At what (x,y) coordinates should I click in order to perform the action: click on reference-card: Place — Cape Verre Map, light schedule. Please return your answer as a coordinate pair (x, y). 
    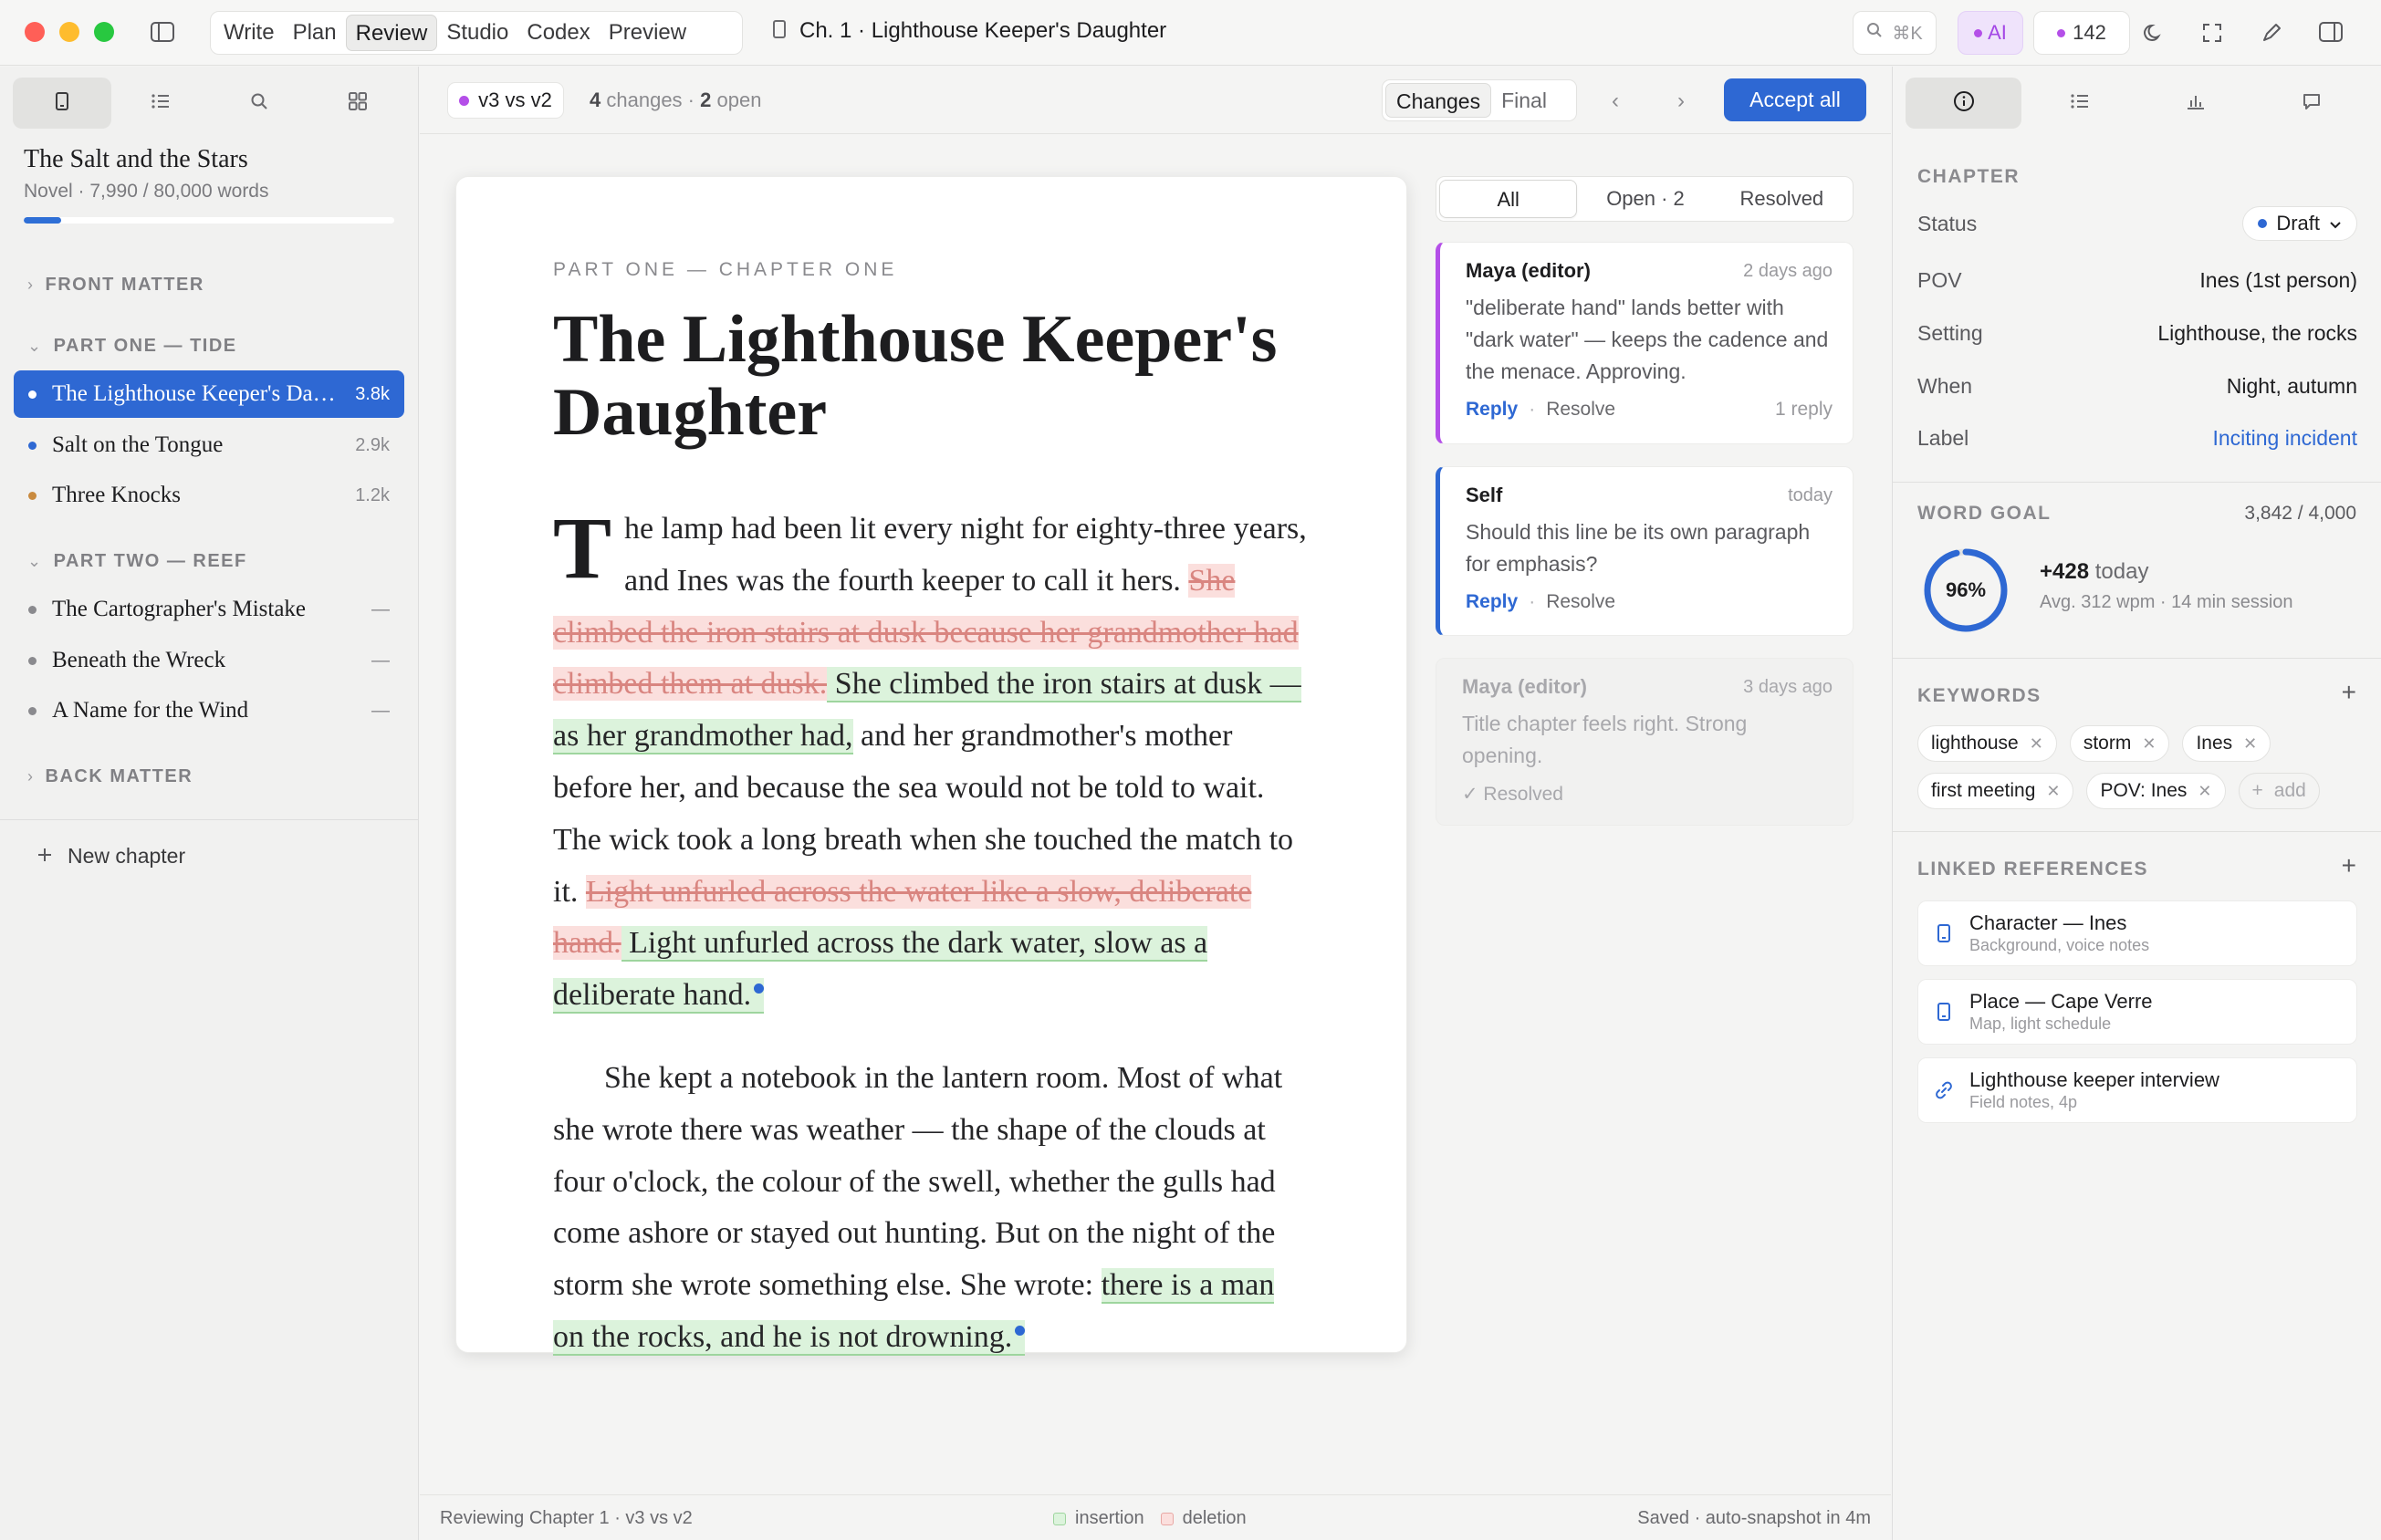
    Looking at the image, I should click on (2137, 1012).